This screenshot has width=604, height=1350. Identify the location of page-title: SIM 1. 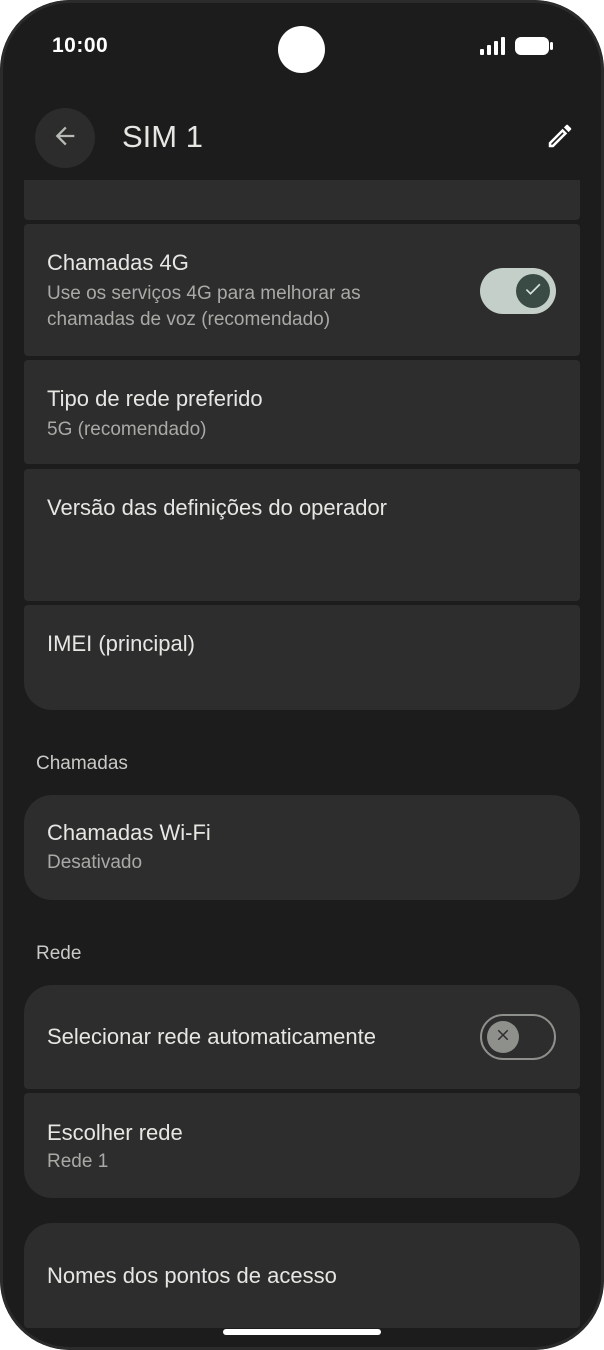
(162, 136).